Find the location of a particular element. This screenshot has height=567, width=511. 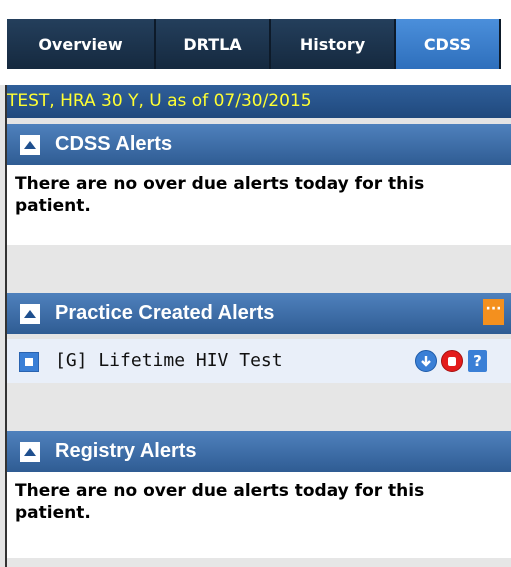

stop-hand-icon is located at coordinates (452, 361).